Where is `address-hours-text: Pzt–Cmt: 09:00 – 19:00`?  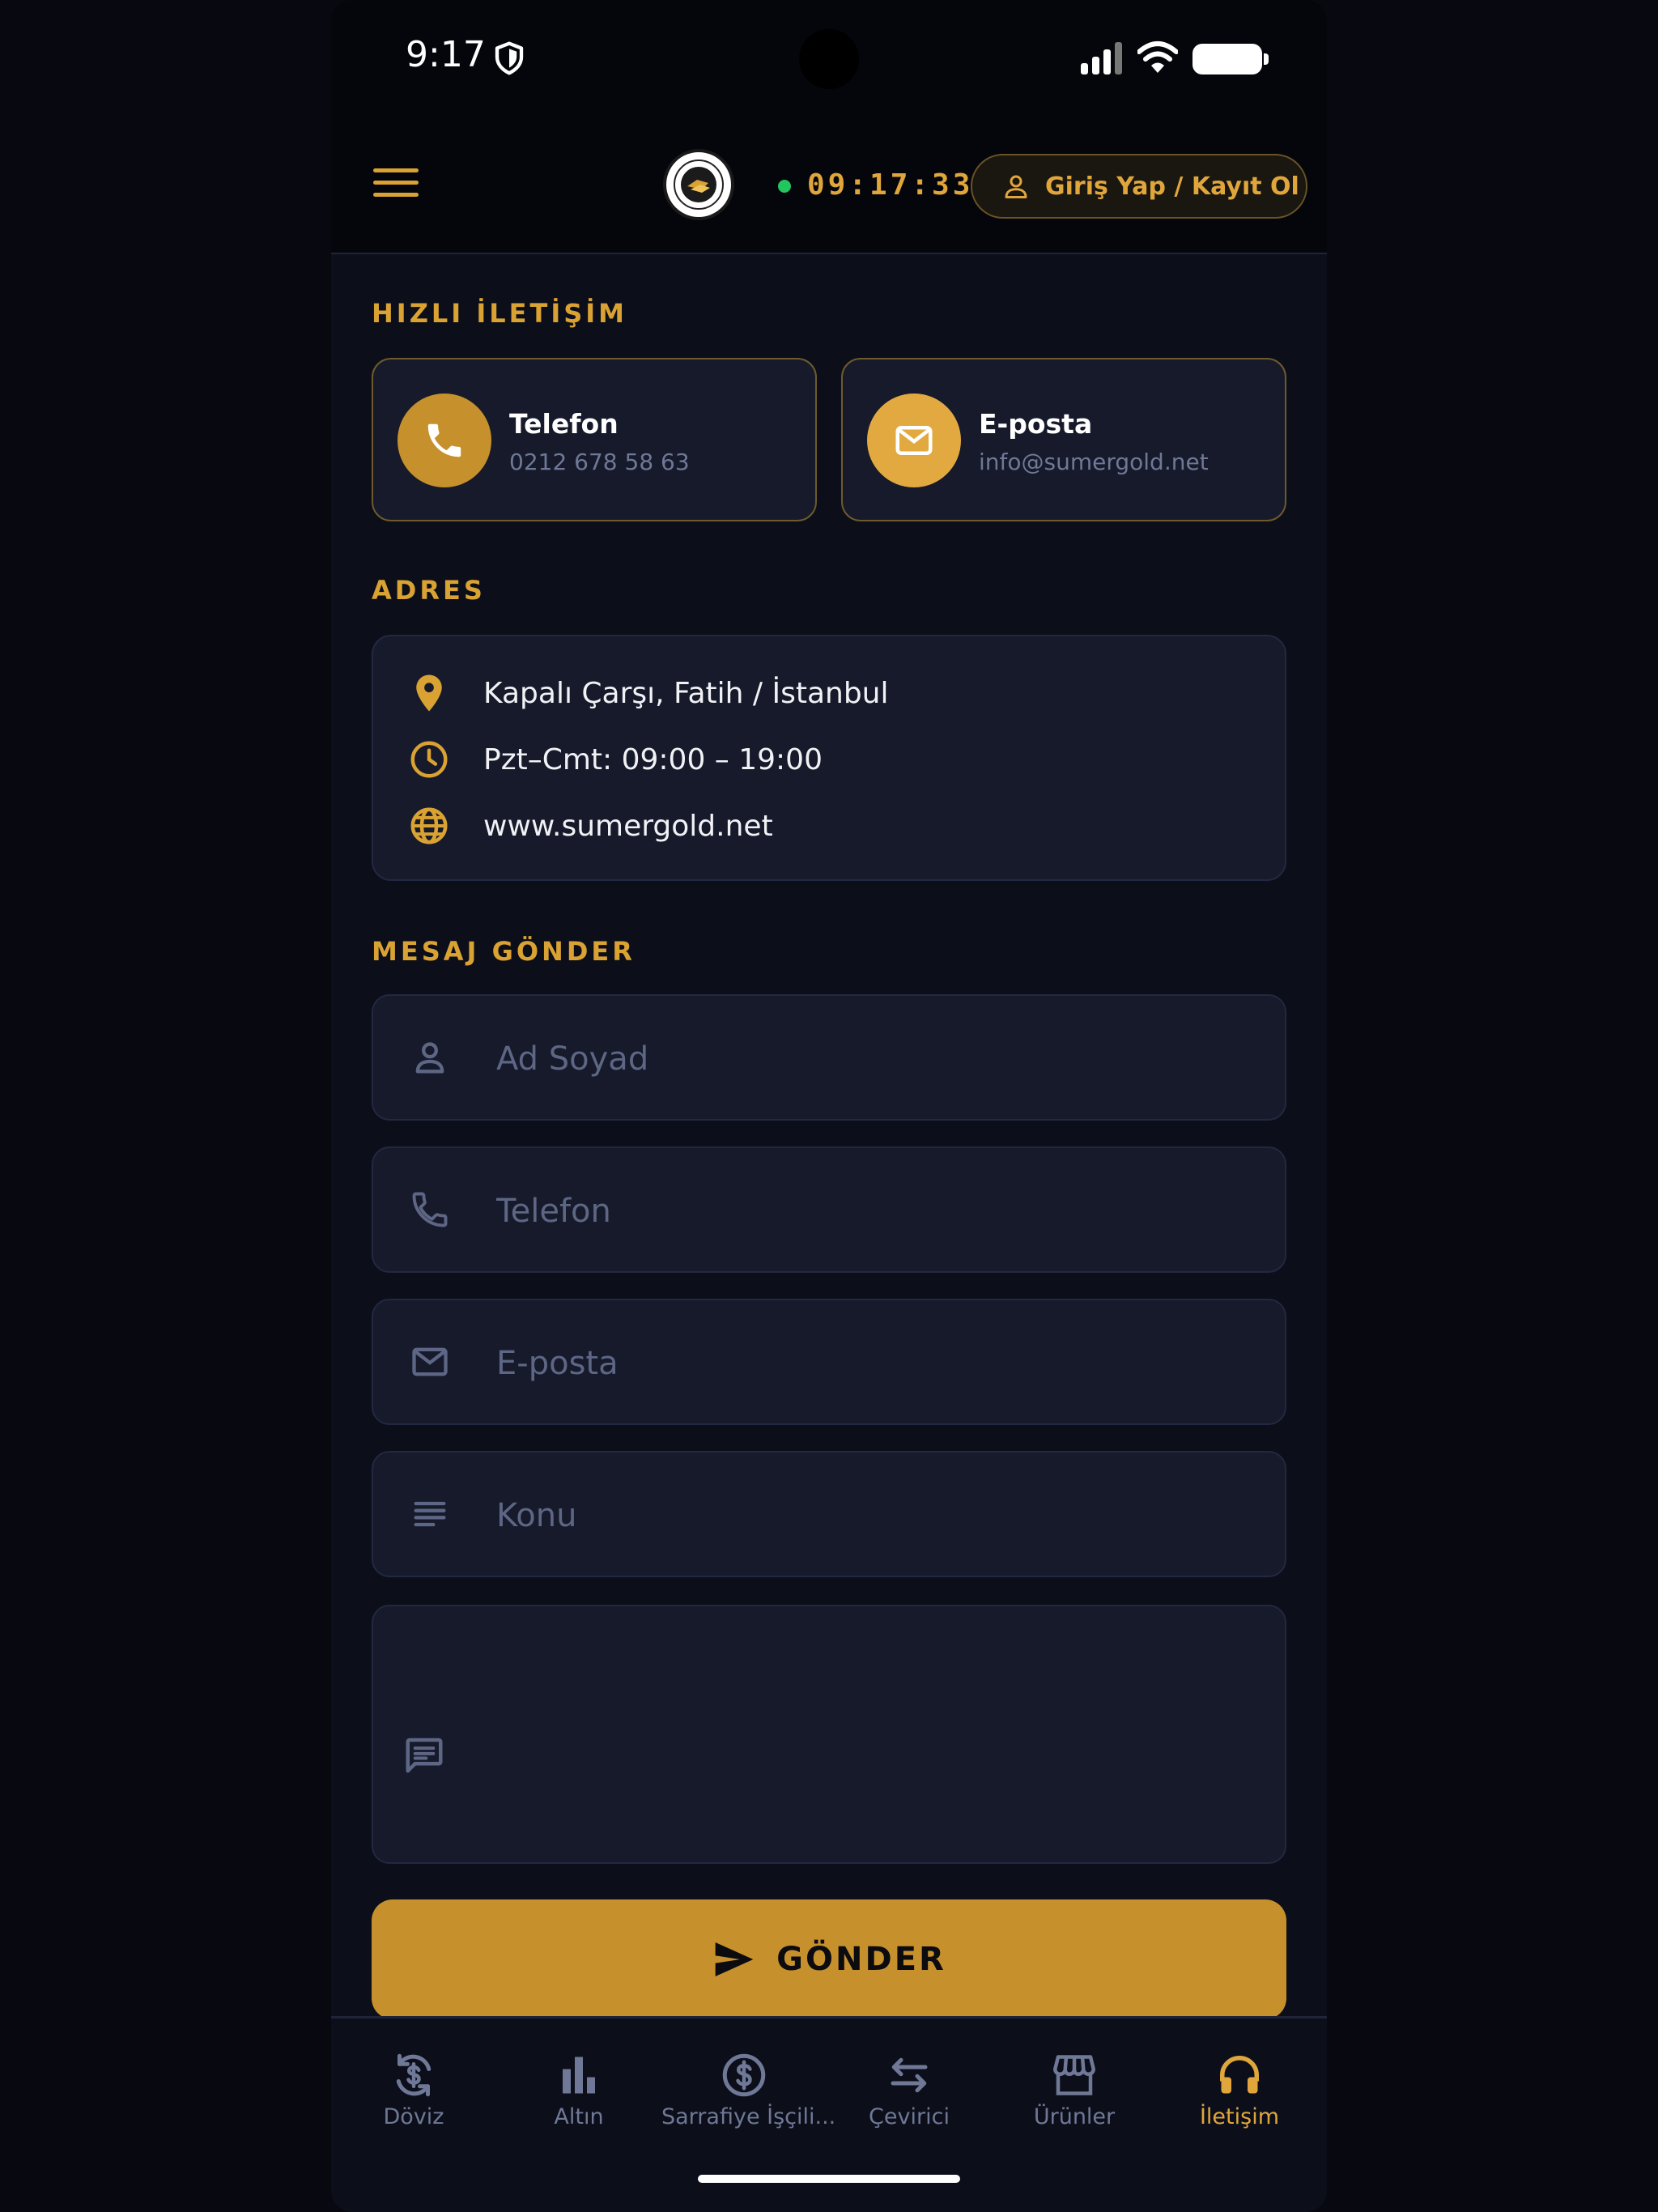 address-hours-text: Pzt–Cmt: 09:00 – 19:00 is located at coordinates (653, 759).